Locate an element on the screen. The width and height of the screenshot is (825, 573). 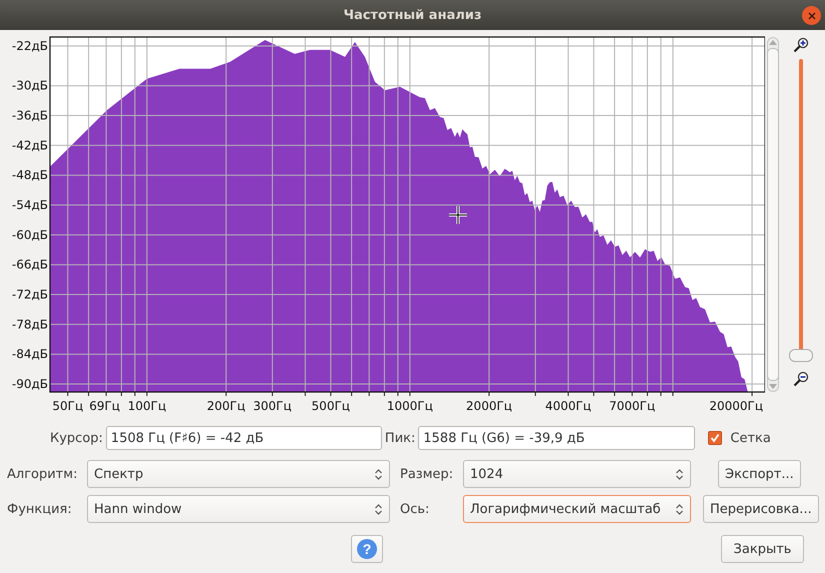
cursor-field: 1508 Гц (F♯6) = -42 дБ is located at coordinates (244, 438).